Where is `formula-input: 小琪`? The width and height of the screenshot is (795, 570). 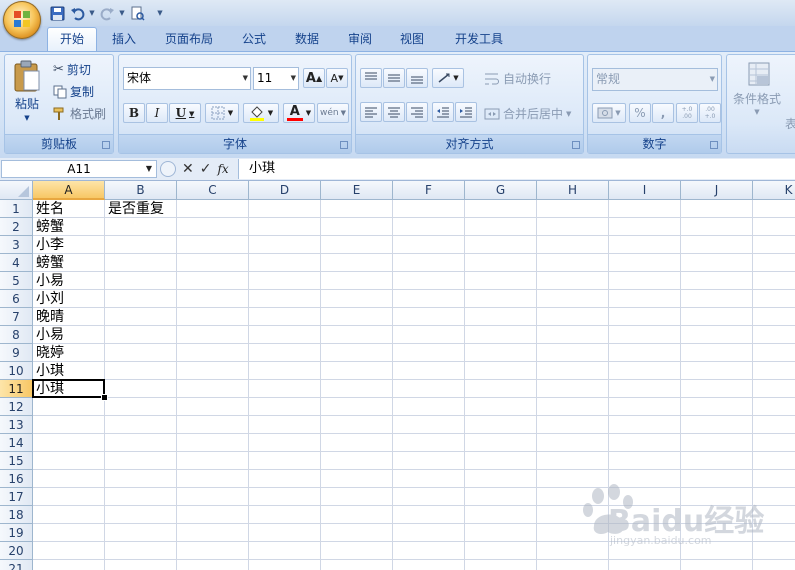 formula-input: 小琪 is located at coordinates (516, 169).